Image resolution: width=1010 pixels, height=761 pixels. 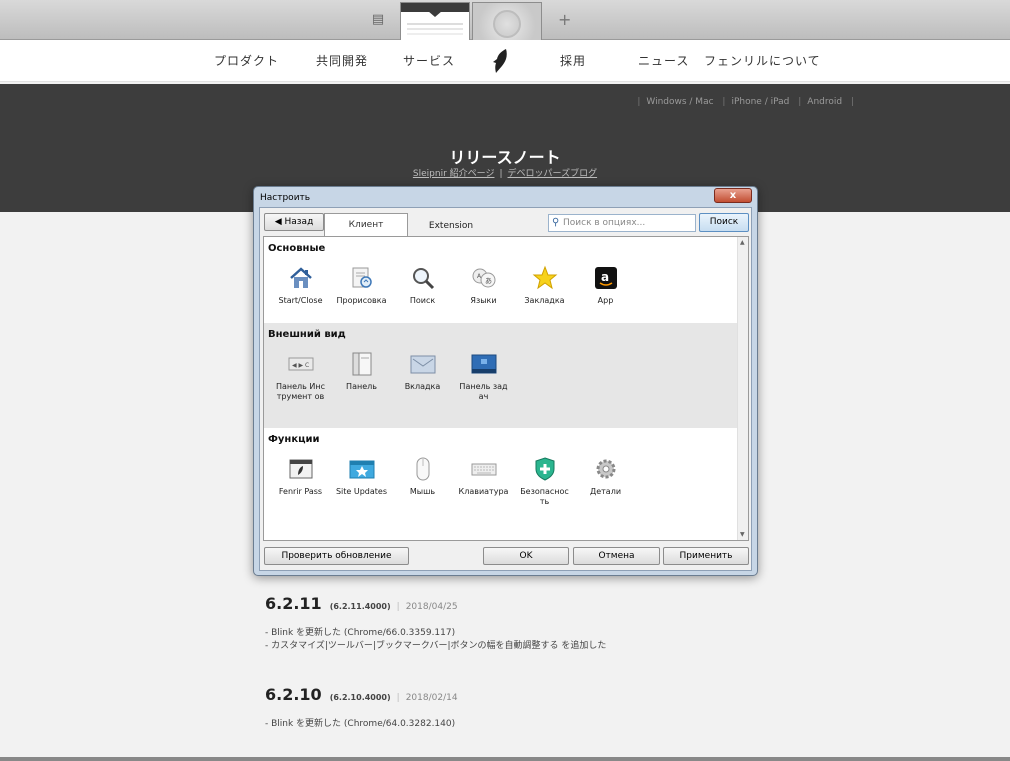 What do you see at coordinates (616, 556) in the screenshot?
I see `cancel-button: Отмена` at bounding box center [616, 556].